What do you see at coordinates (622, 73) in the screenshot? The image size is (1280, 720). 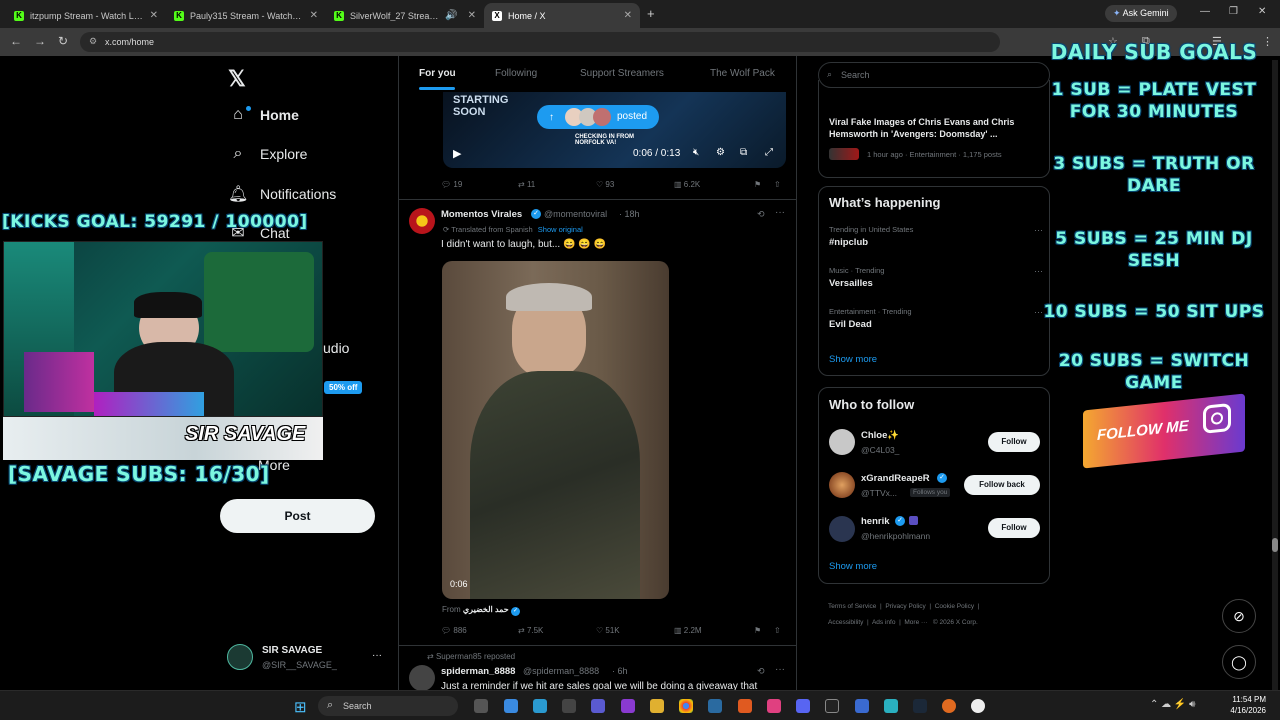 I see `tab-support-streamers: Support Streamers` at bounding box center [622, 73].